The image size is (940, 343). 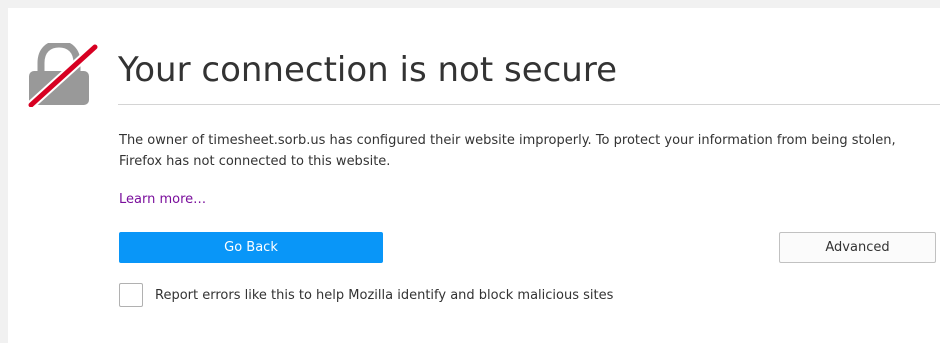 What do you see at coordinates (251, 247) in the screenshot?
I see `go-back-button: Go Back` at bounding box center [251, 247].